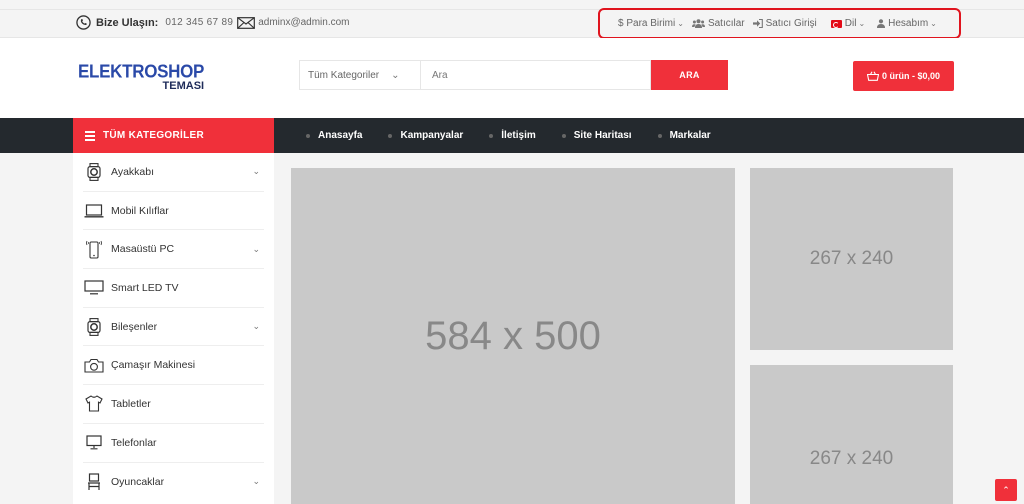  I want to click on currency-dropdown: $ Para Birimi ⌄, so click(651, 23).